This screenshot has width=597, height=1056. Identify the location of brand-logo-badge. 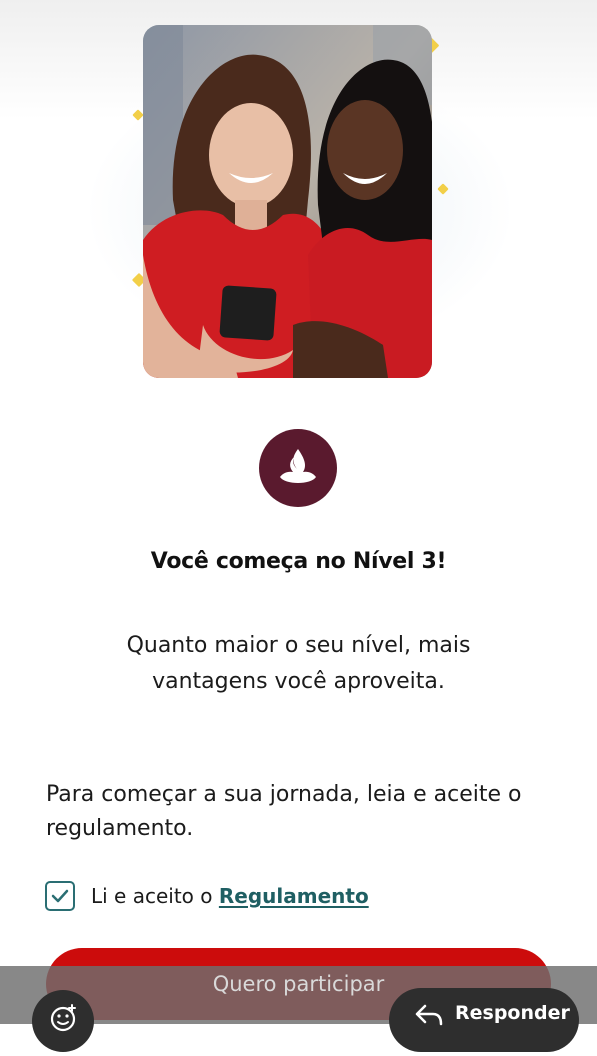
(298, 468).